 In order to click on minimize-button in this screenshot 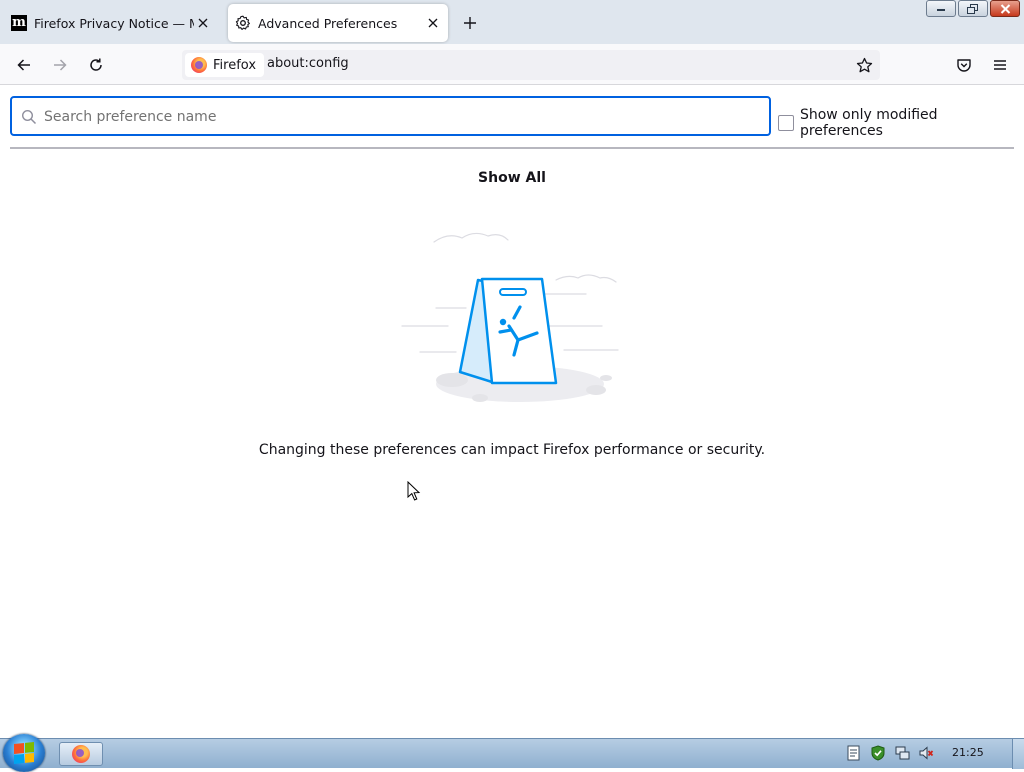, I will do `click(941, 8)`.